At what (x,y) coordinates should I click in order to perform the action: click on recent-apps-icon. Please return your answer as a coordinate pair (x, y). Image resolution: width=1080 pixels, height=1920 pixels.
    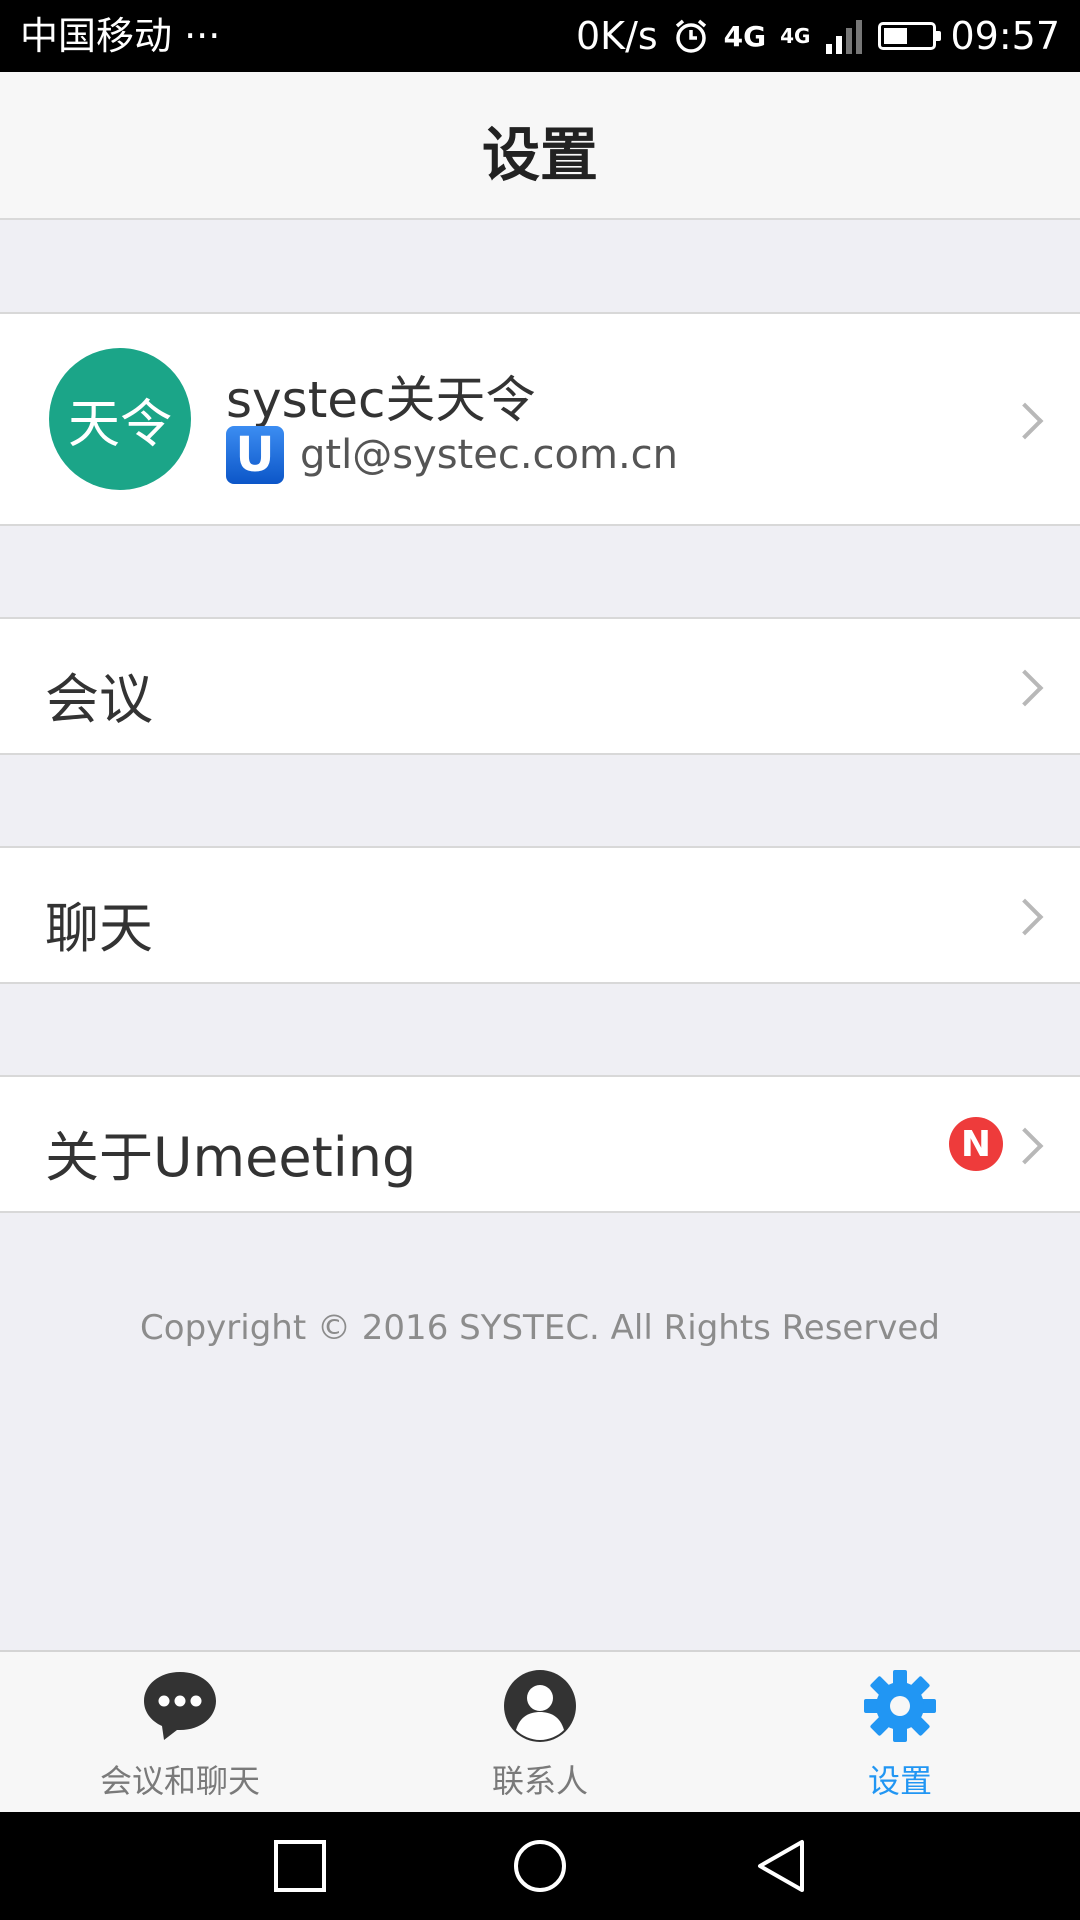
    Looking at the image, I should click on (300, 1866).